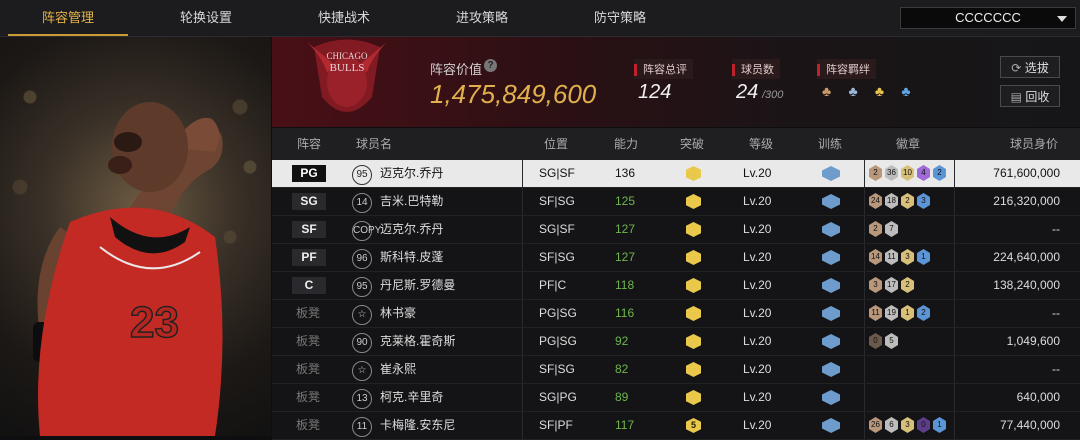  Describe the element at coordinates (398, 313) in the screenshot. I see `player-name: 林书豪` at that location.